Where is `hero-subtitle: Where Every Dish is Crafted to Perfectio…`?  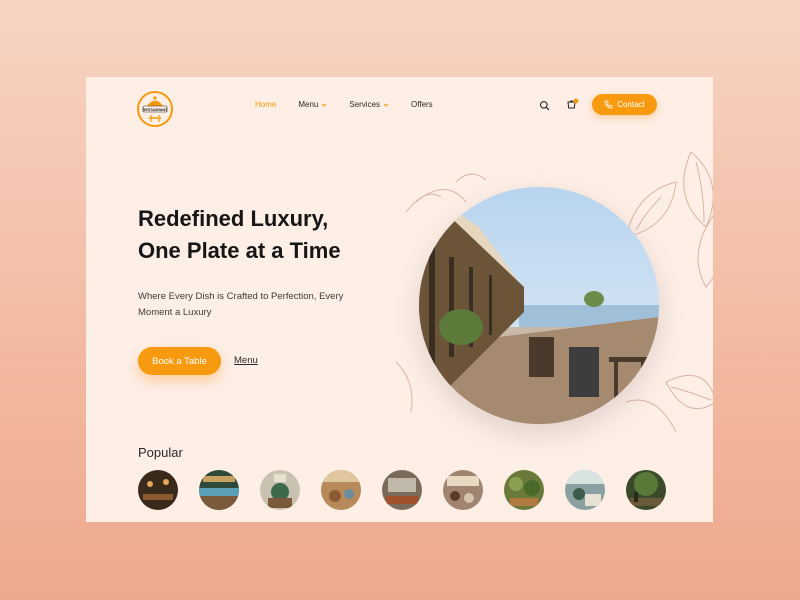 hero-subtitle: Where Every Dish is Crafted to Perfectio… is located at coordinates (241, 304).